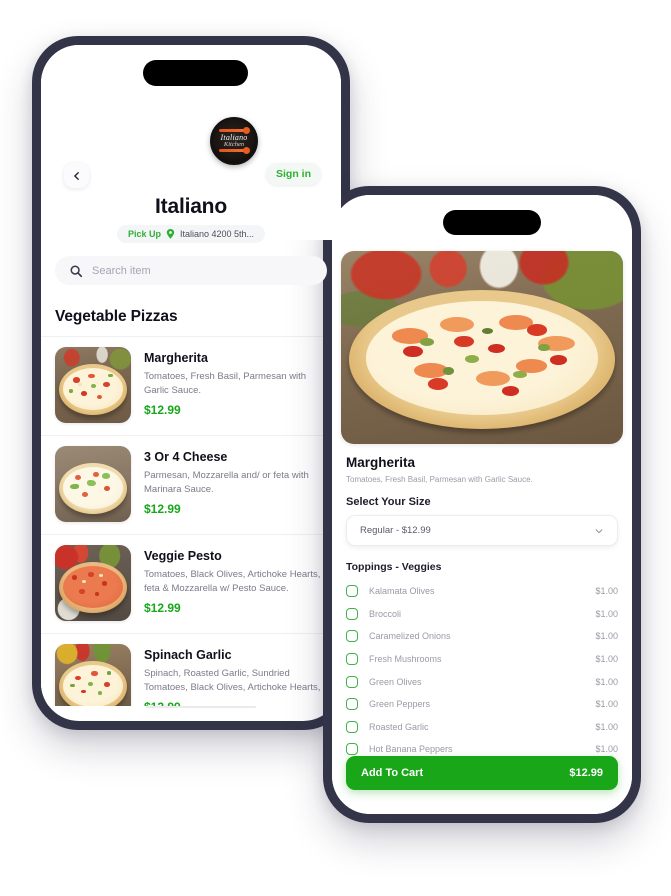 Image resolution: width=671 pixels, height=896 pixels. What do you see at coordinates (144, 234) in the screenshot?
I see `pickup-label: Pick Up` at bounding box center [144, 234].